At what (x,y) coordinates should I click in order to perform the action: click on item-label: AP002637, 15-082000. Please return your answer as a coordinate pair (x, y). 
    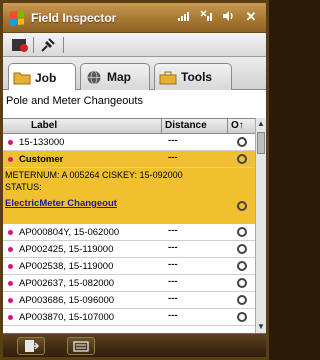
    Looking at the image, I should click on (67, 283).